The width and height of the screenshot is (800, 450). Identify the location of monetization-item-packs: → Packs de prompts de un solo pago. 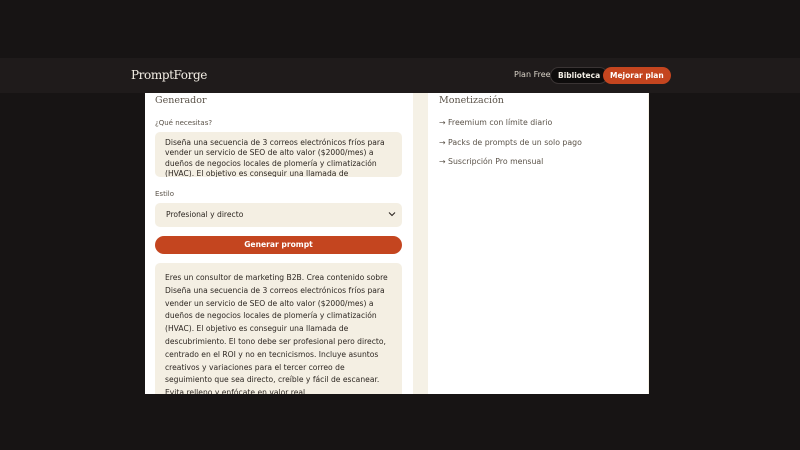
(510, 142).